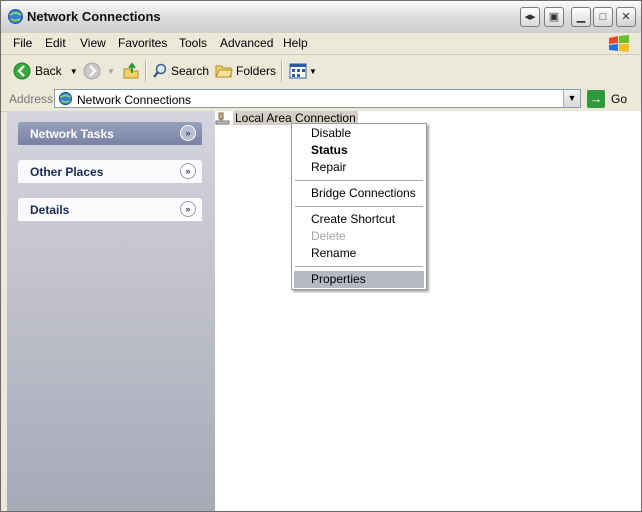 This screenshot has height=512, width=642. I want to click on forward-button: ▼, so click(99, 71).